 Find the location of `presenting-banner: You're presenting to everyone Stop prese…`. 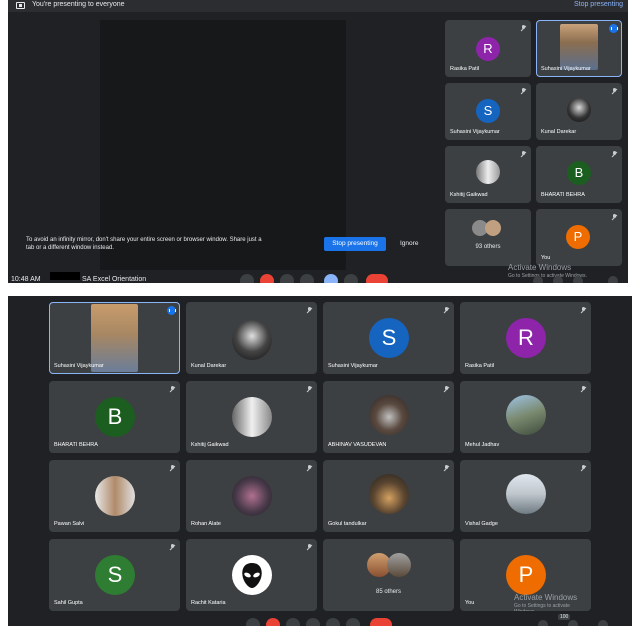

presenting-banner: You're presenting to everyone Stop prese… is located at coordinates (318, 6).